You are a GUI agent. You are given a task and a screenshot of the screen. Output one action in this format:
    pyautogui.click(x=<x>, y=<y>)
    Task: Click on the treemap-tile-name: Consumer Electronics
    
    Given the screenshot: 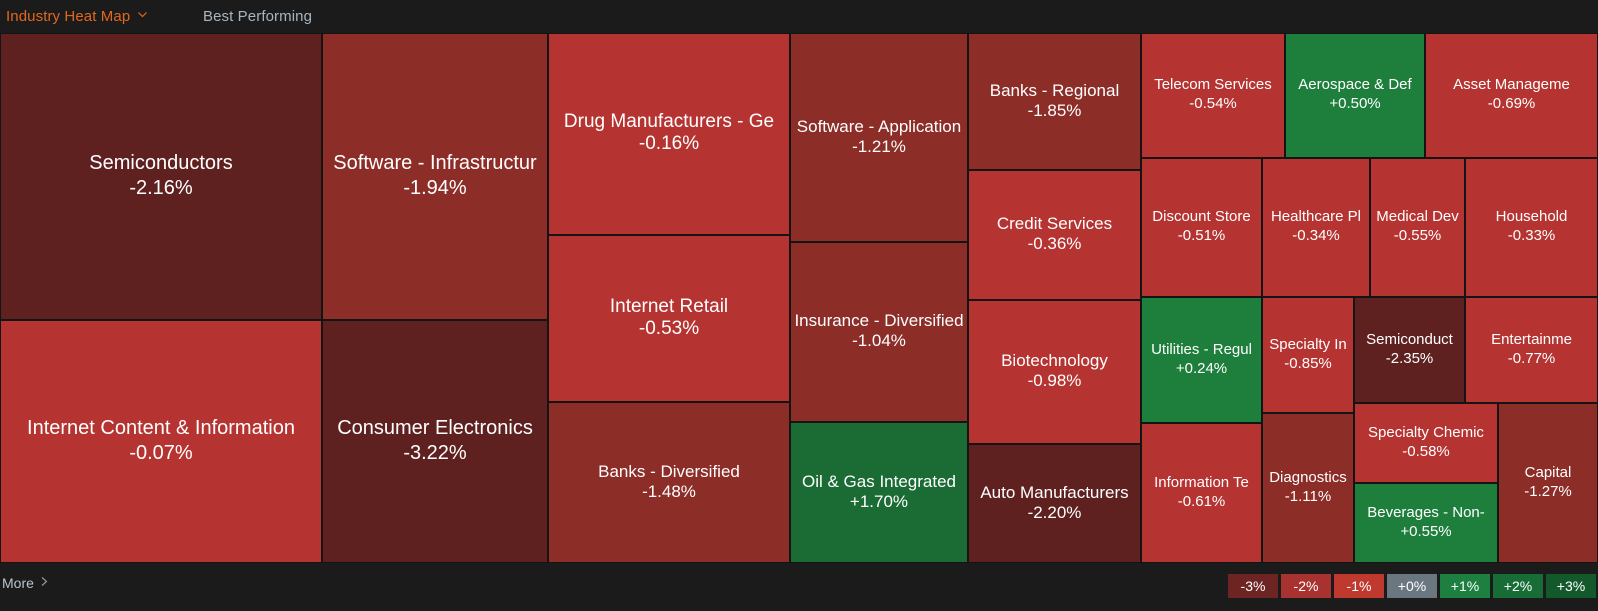 What is the action you would take?
    pyautogui.click(x=435, y=428)
    